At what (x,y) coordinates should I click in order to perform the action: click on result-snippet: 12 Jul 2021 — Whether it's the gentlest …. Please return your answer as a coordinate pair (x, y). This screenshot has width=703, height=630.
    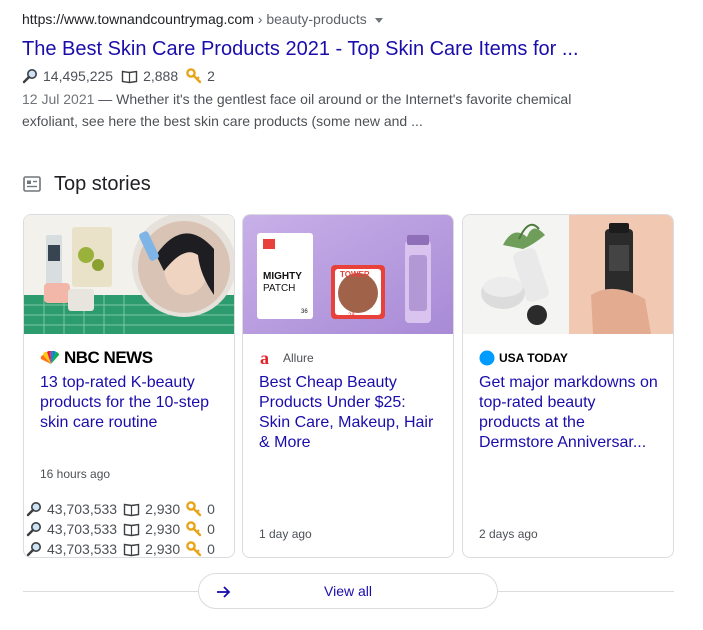
    Looking at the image, I should click on (312, 110).